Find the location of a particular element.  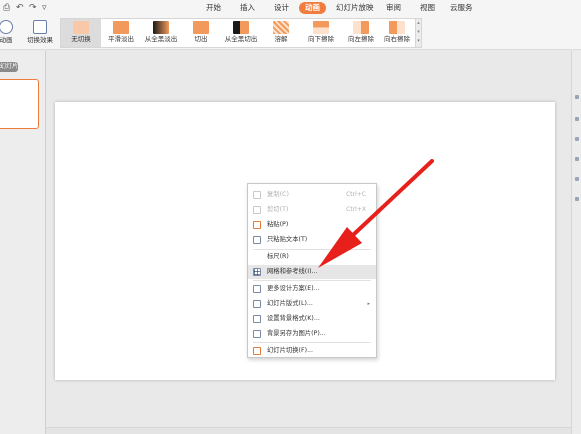

undo-icon: ↶ is located at coordinates (20, 8).